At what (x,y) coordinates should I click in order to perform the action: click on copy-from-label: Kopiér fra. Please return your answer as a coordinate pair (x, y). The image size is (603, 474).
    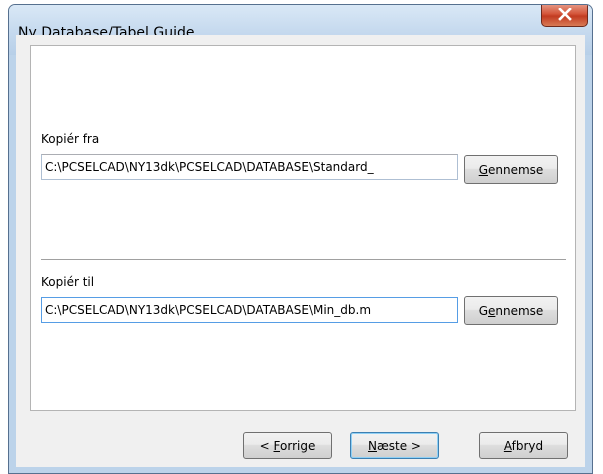
    Looking at the image, I should click on (70, 139).